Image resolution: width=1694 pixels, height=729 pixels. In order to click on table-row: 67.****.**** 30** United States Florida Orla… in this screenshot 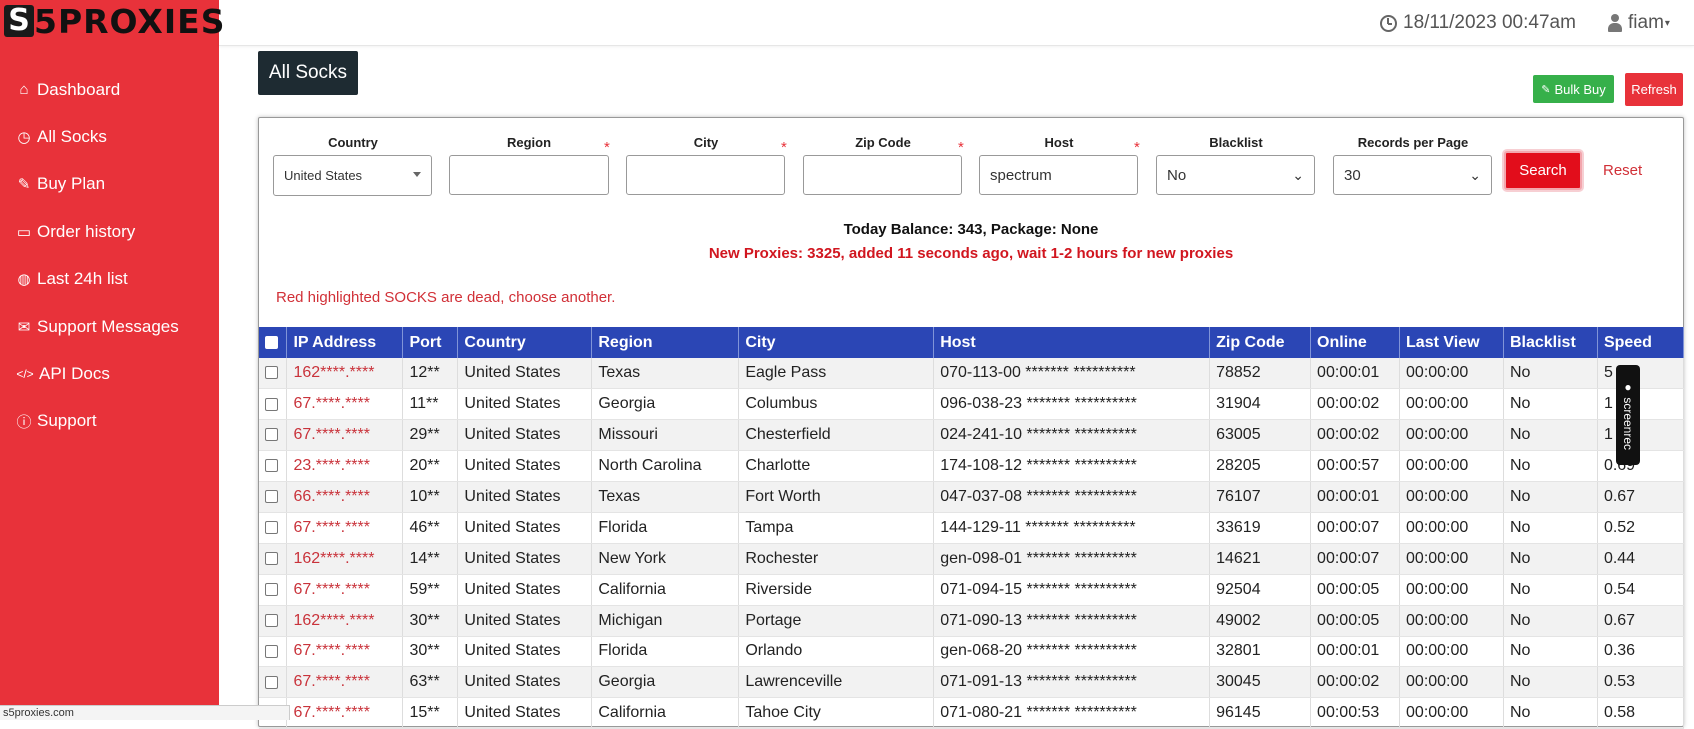, I will do `click(972, 652)`.